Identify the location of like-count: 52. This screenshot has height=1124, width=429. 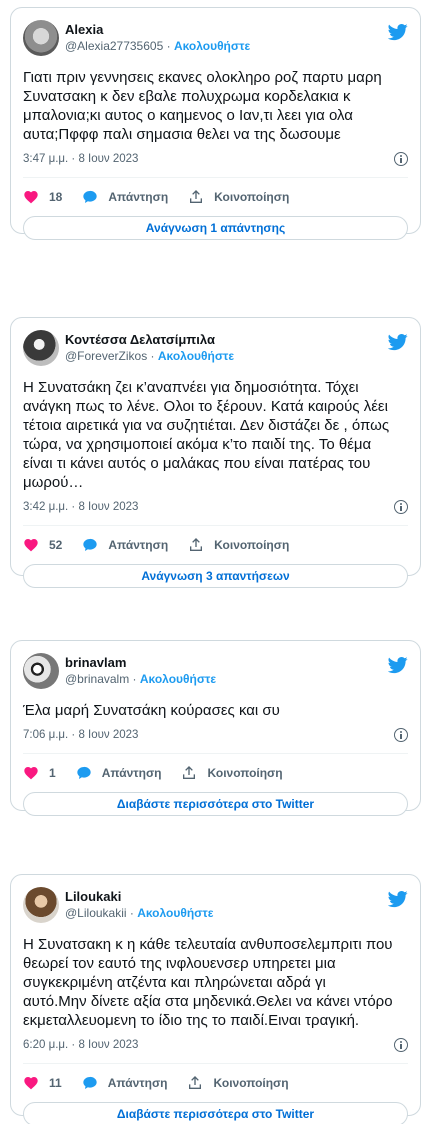
(56, 545).